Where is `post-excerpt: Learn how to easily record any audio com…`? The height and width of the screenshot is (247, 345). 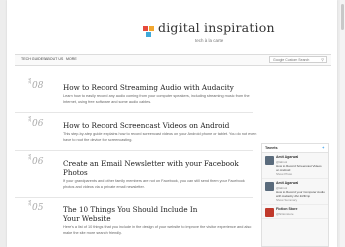
post-excerpt: Learn how to easily record any audio com… is located at coordinates (156, 99).